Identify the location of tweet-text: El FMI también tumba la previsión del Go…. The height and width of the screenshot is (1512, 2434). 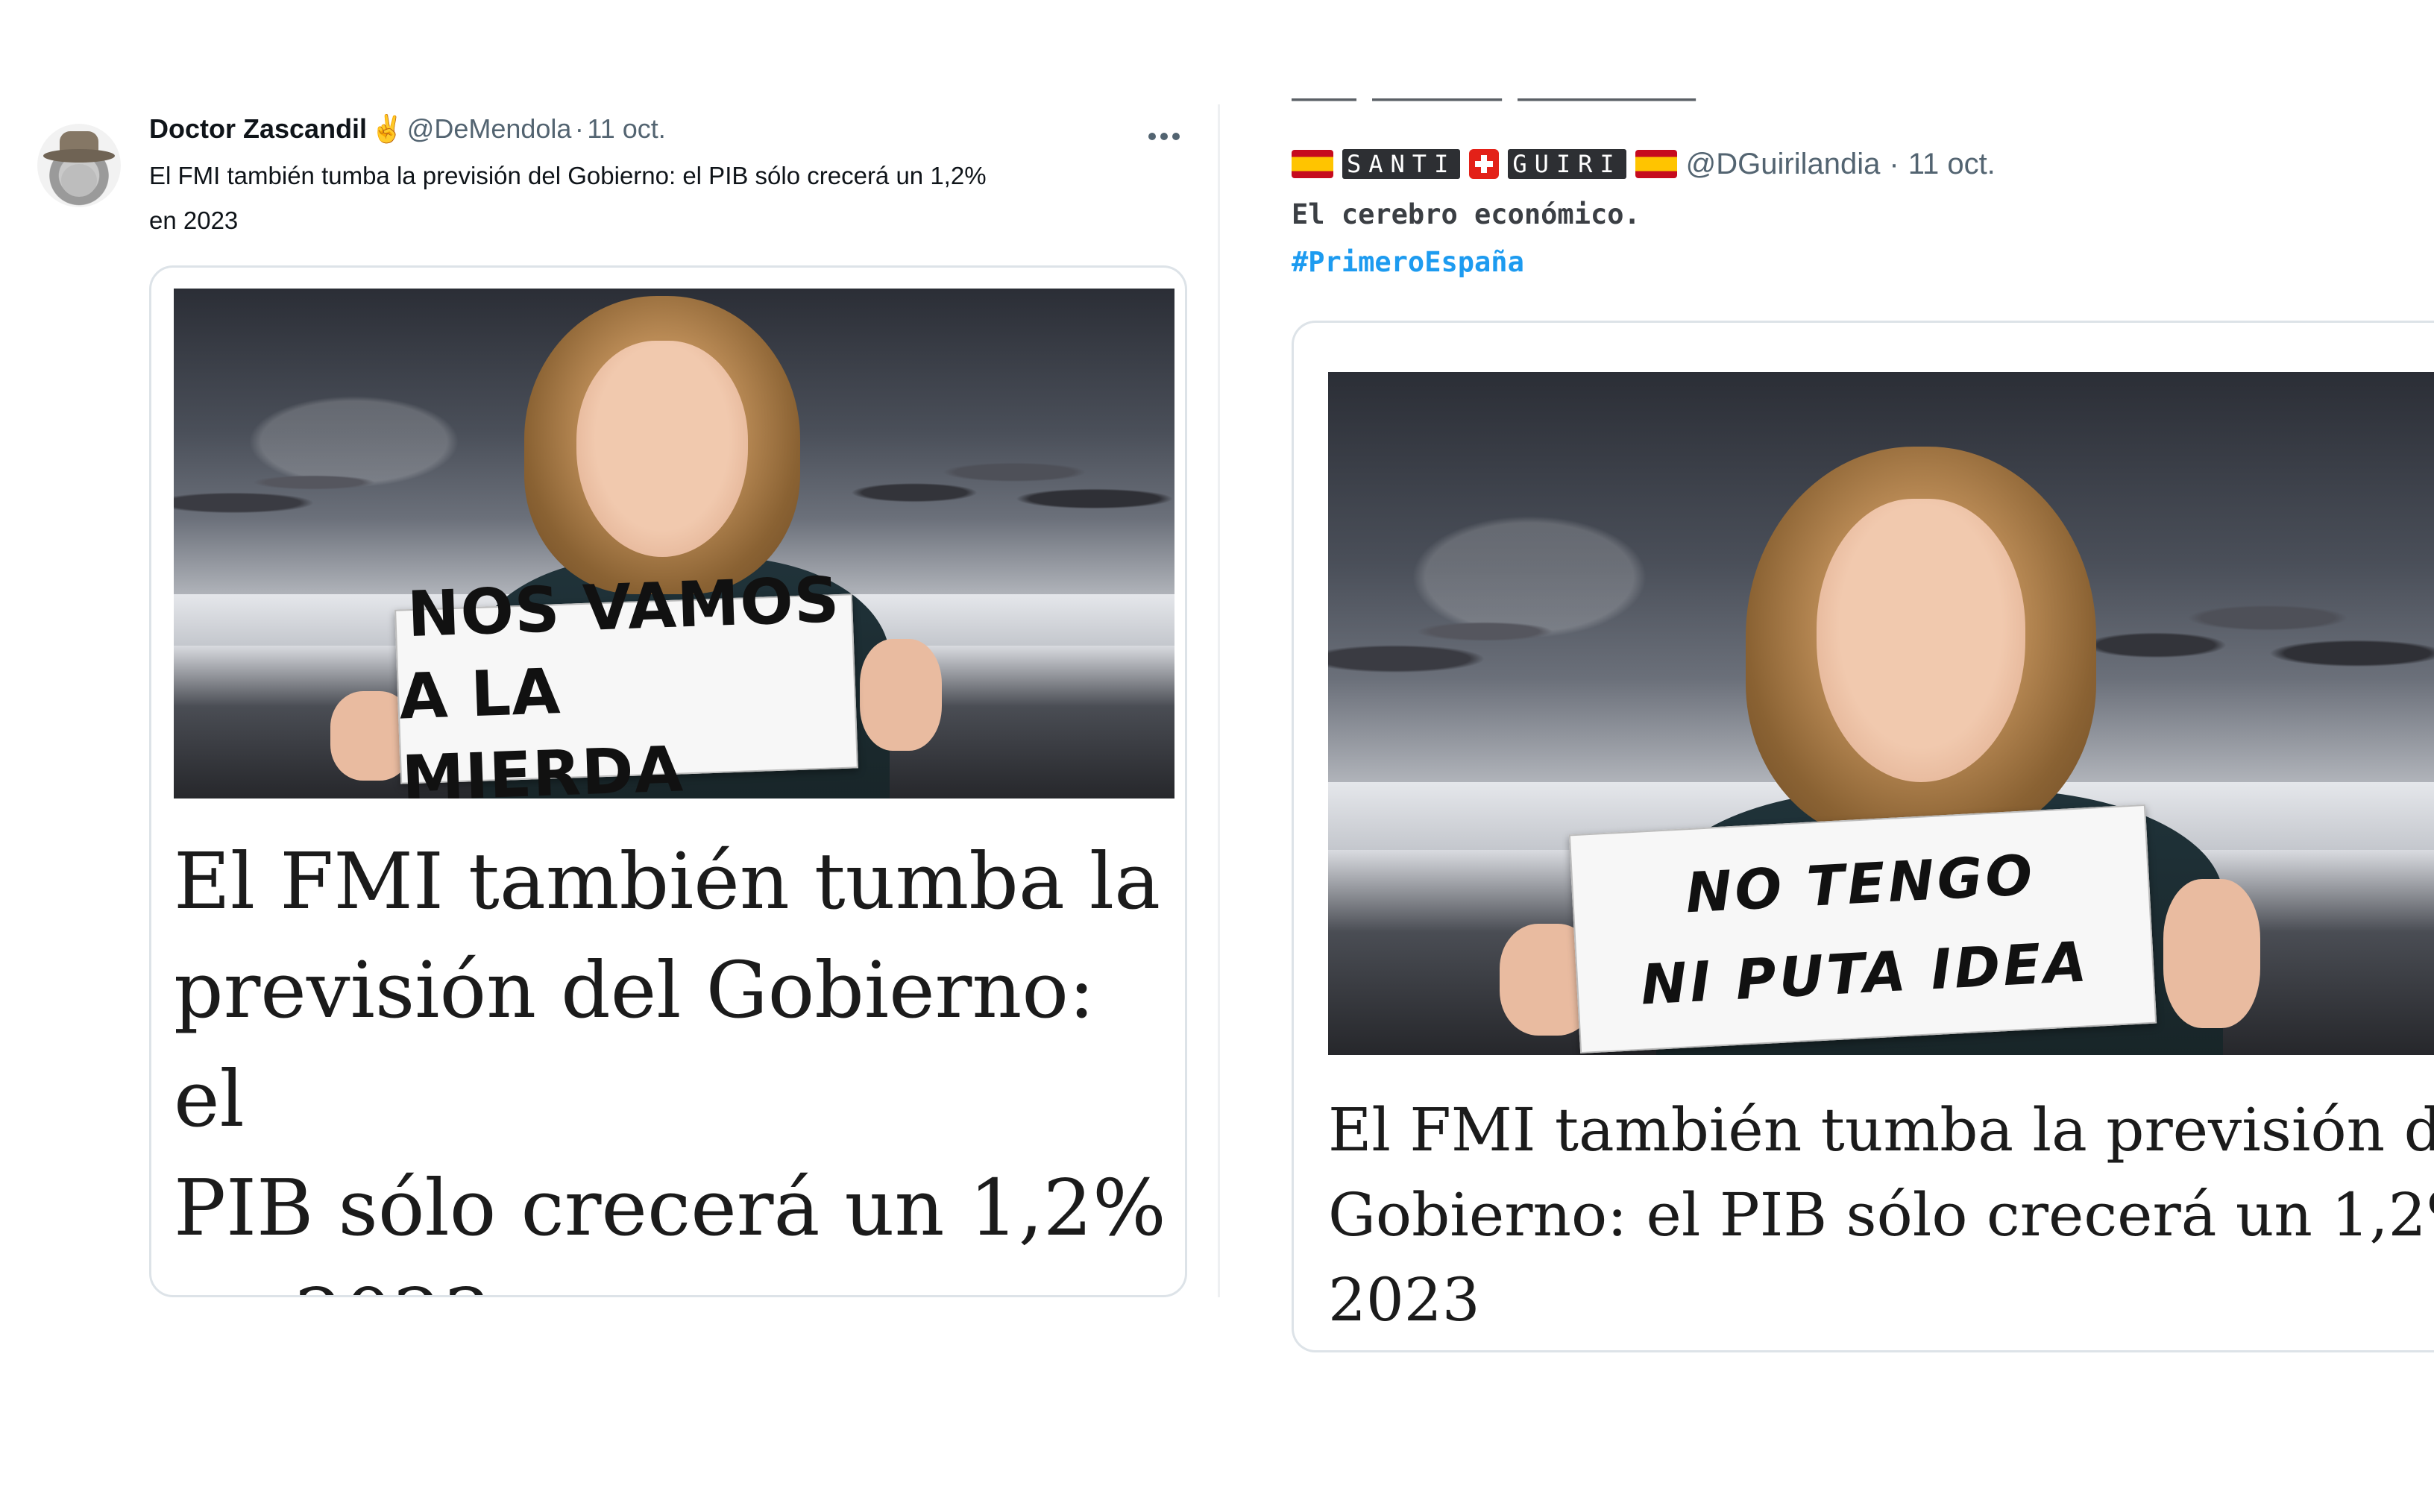
(675, 198).